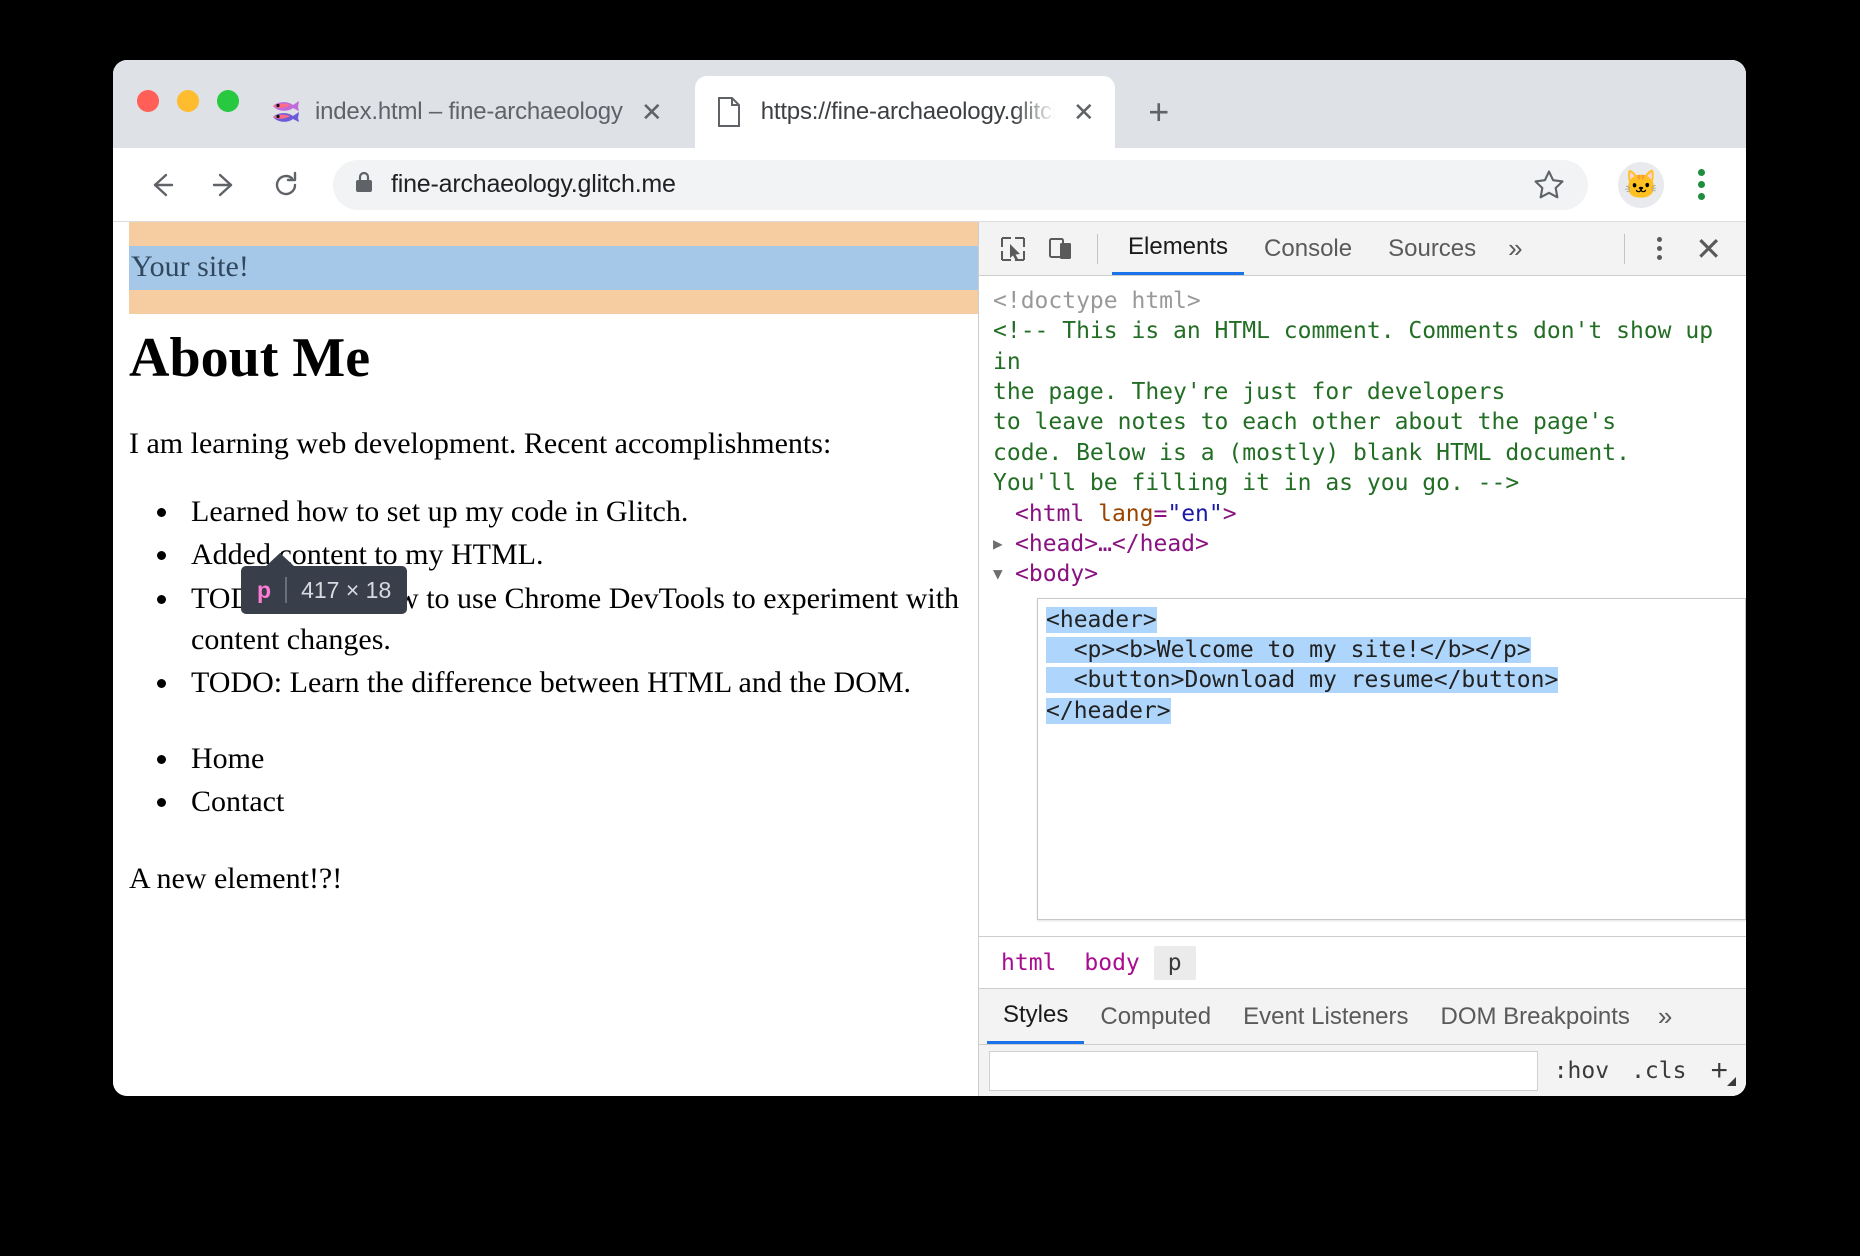 The image size is (1860, 1256). I want to click on url-text: fine-archaeology.glitch.me, so click(533, 184).